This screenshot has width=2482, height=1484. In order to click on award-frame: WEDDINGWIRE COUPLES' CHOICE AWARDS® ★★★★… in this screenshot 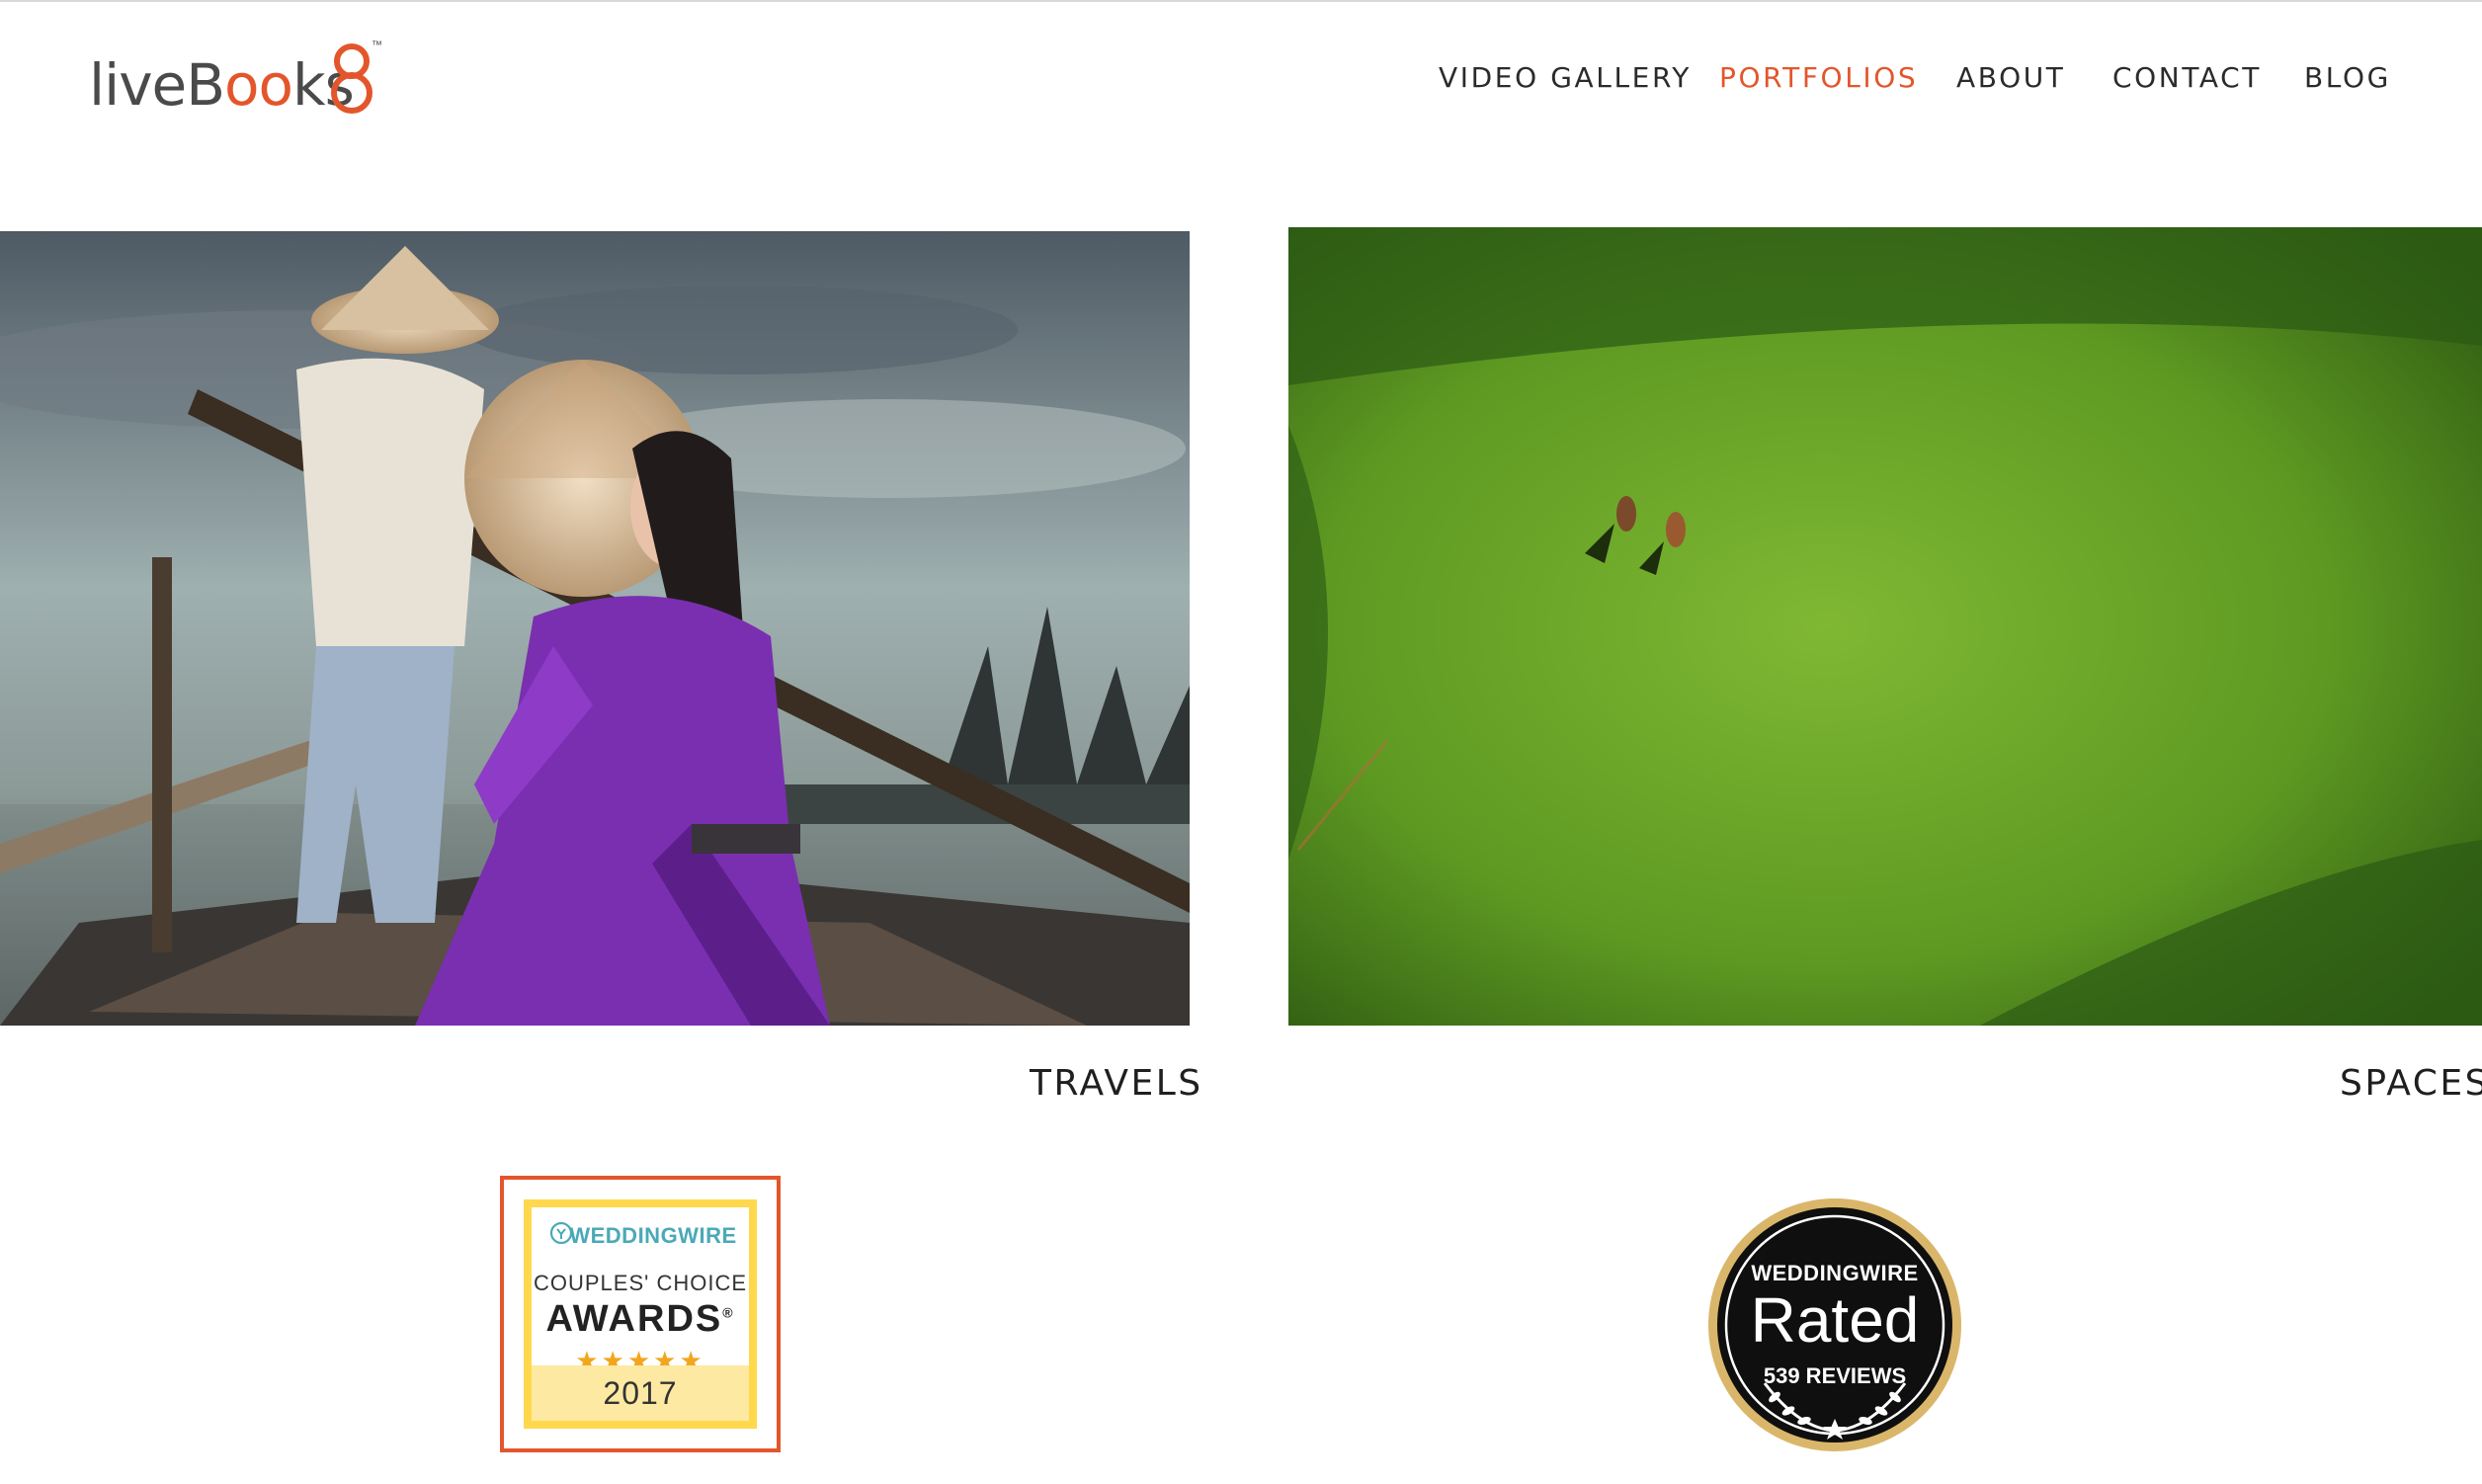, I will do `click(641, 1314)`.